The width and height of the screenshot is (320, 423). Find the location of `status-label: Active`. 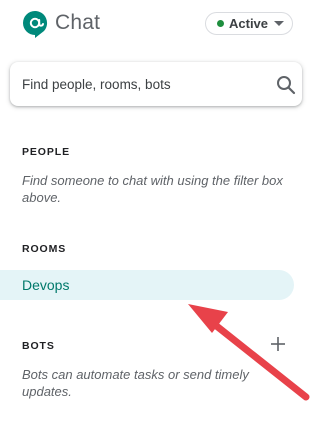

status-label: Active is located at coordinates (249, 23).